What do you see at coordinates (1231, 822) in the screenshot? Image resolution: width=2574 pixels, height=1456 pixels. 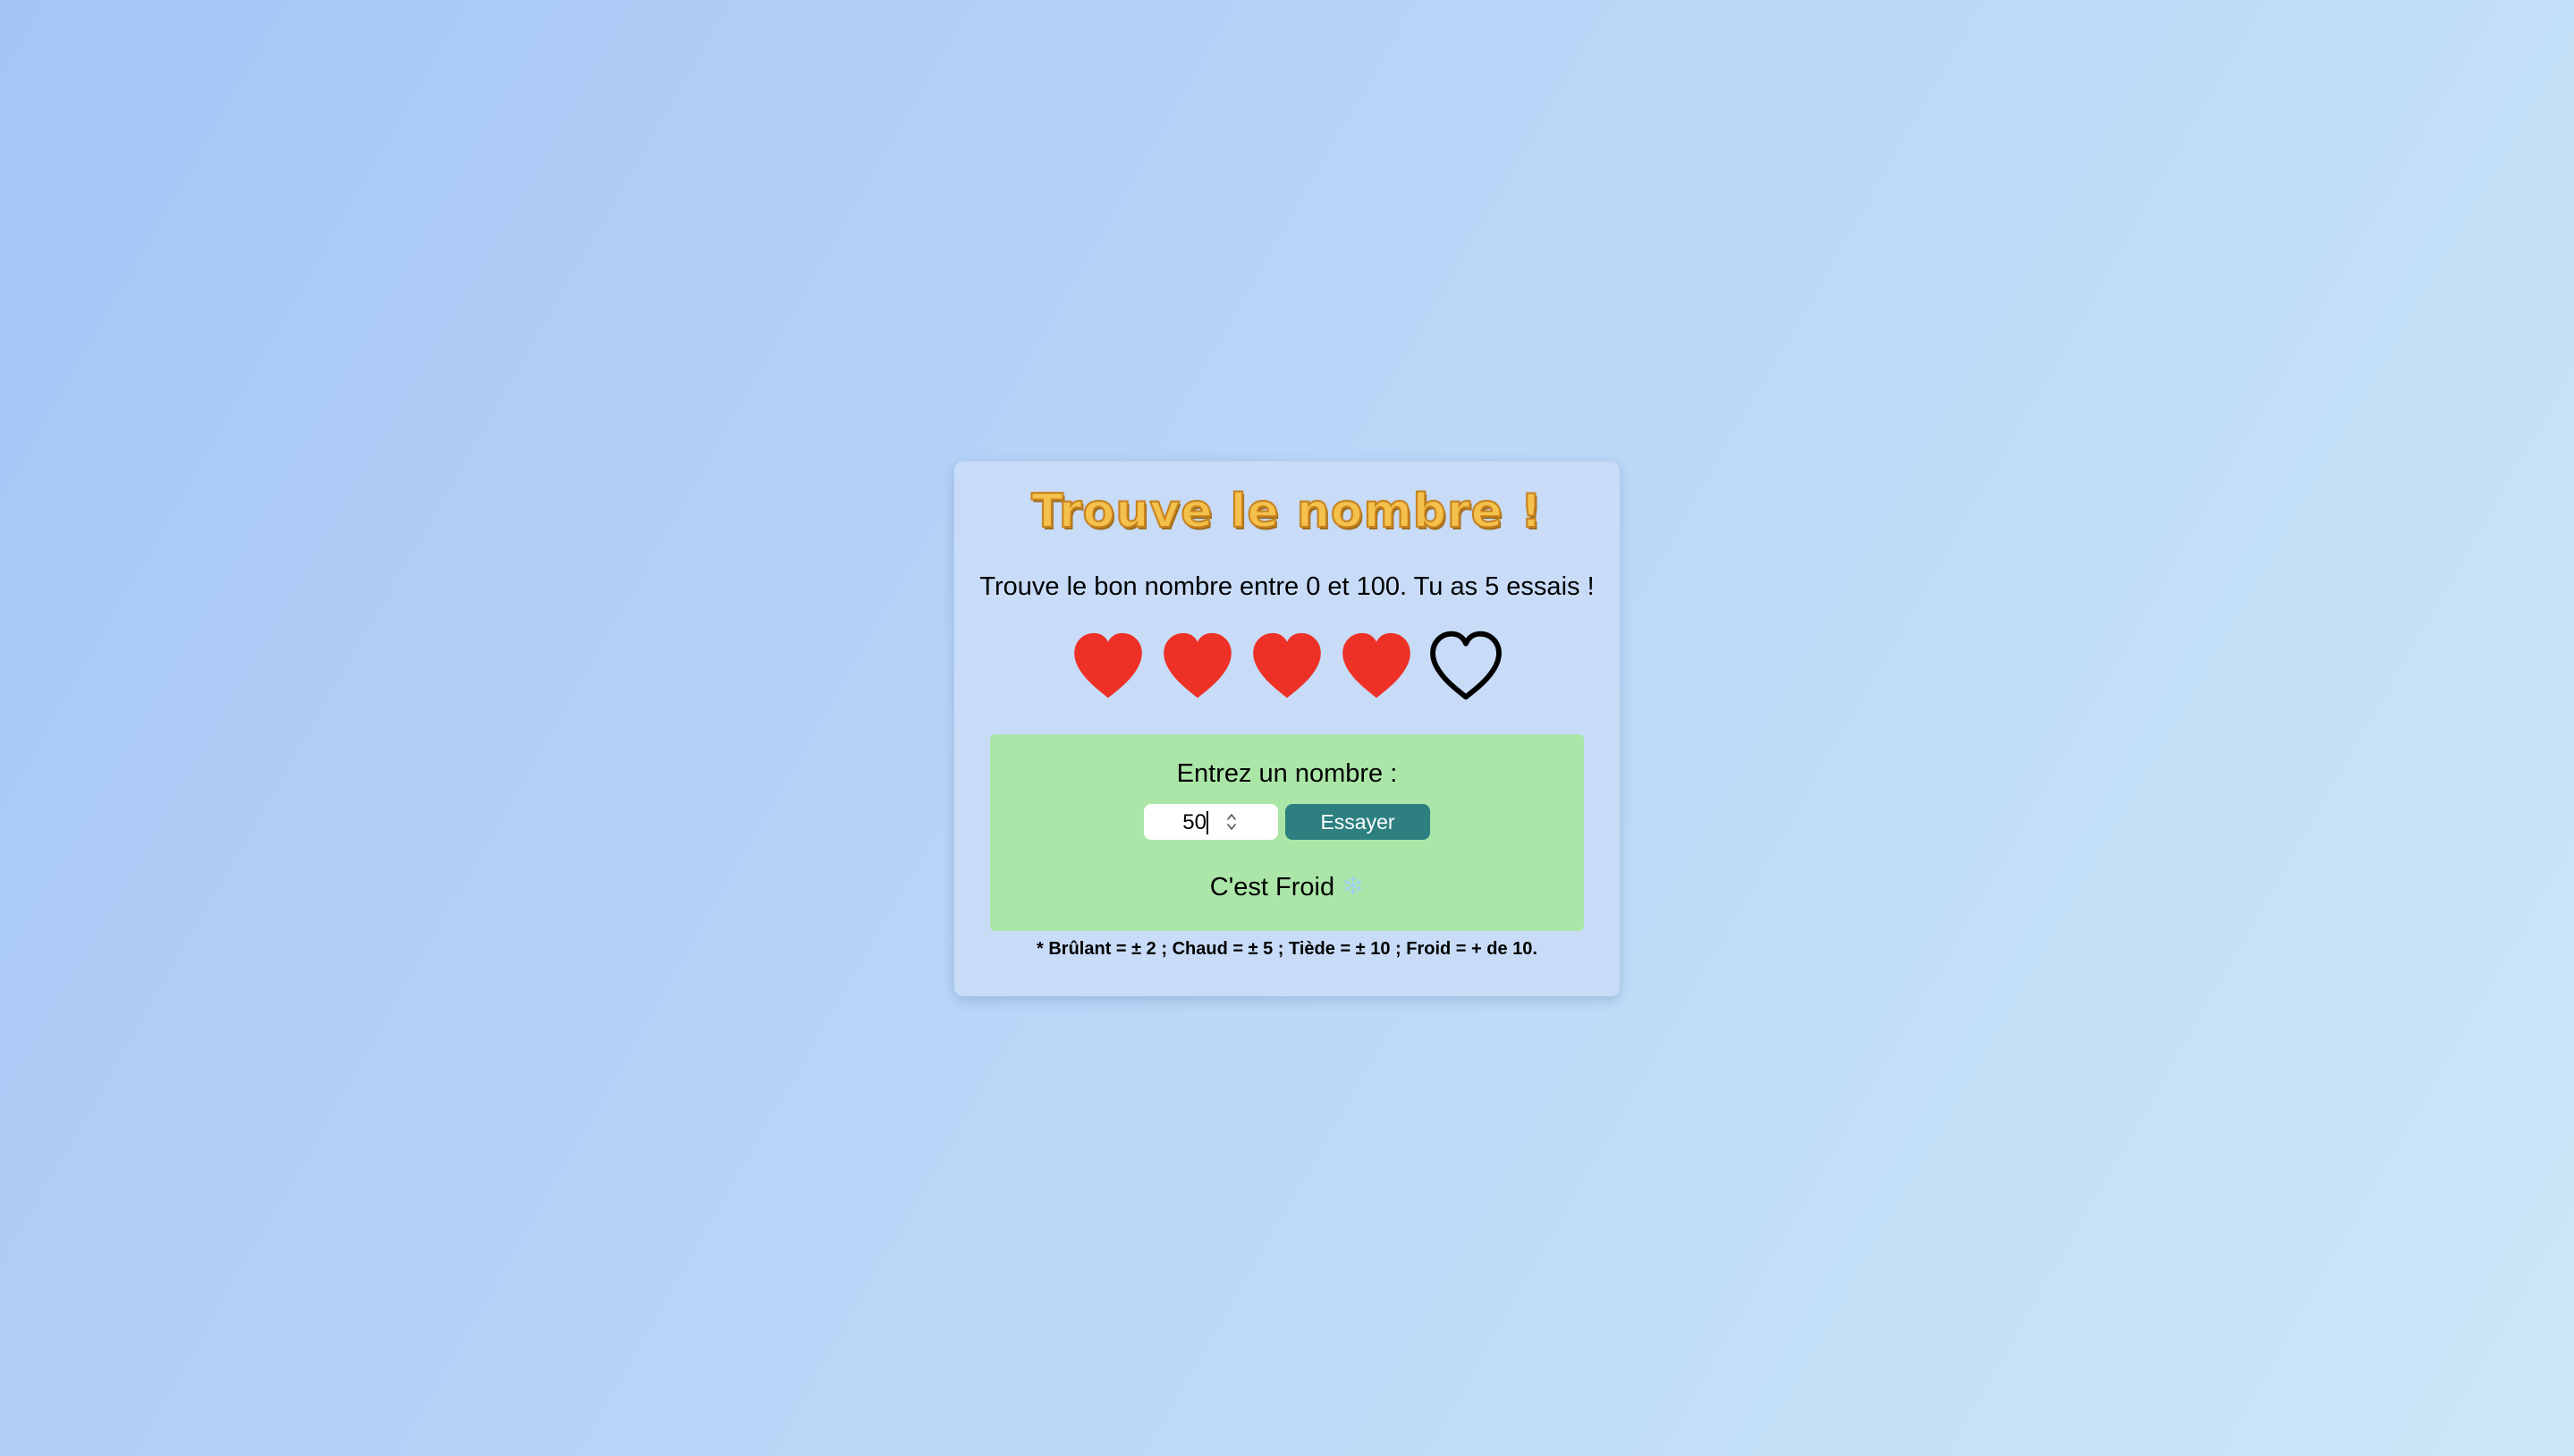 I see `number-spinner-icon` at bounding box center [1231, 822].